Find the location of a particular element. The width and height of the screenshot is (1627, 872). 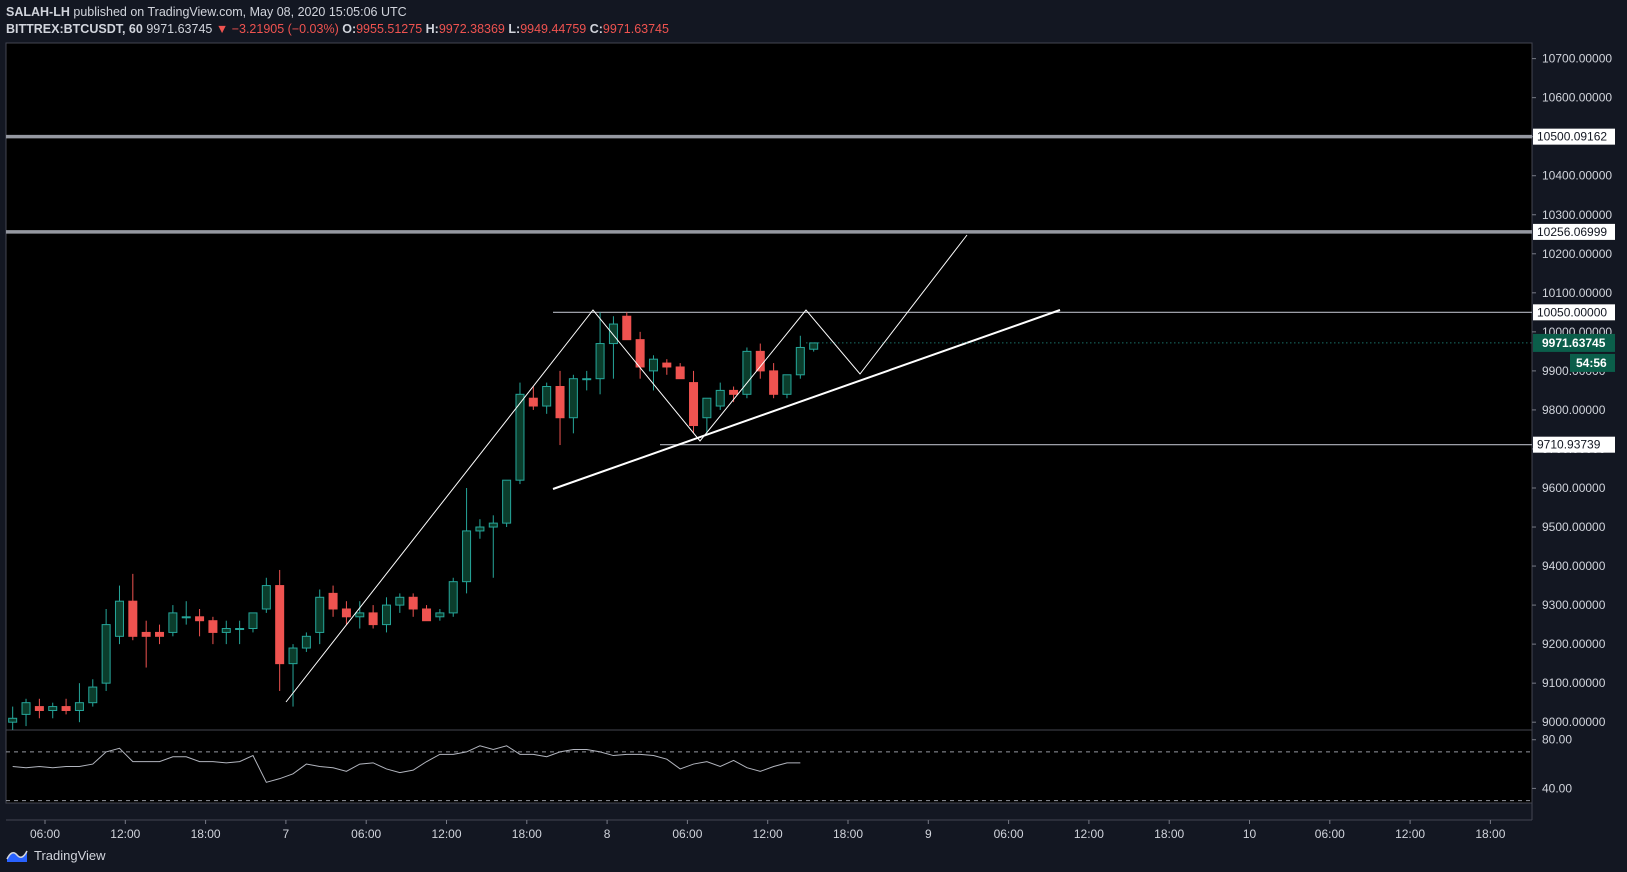

price-tick-label: 10200.00000 is located at coordinates (1577, 254).